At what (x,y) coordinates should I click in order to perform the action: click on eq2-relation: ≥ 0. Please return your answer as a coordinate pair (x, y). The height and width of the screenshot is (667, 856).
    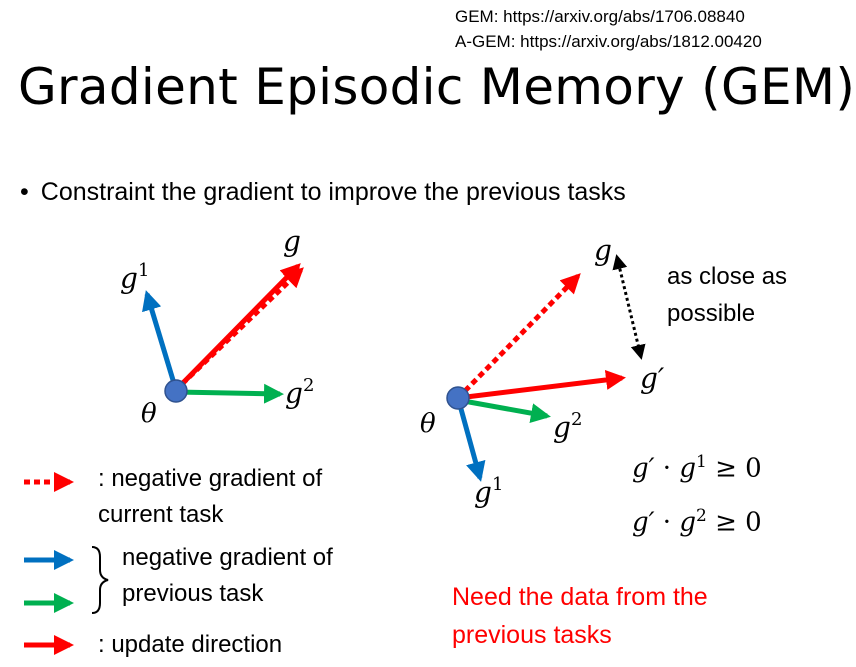
    Looking at the image, I should click on (734, 522).